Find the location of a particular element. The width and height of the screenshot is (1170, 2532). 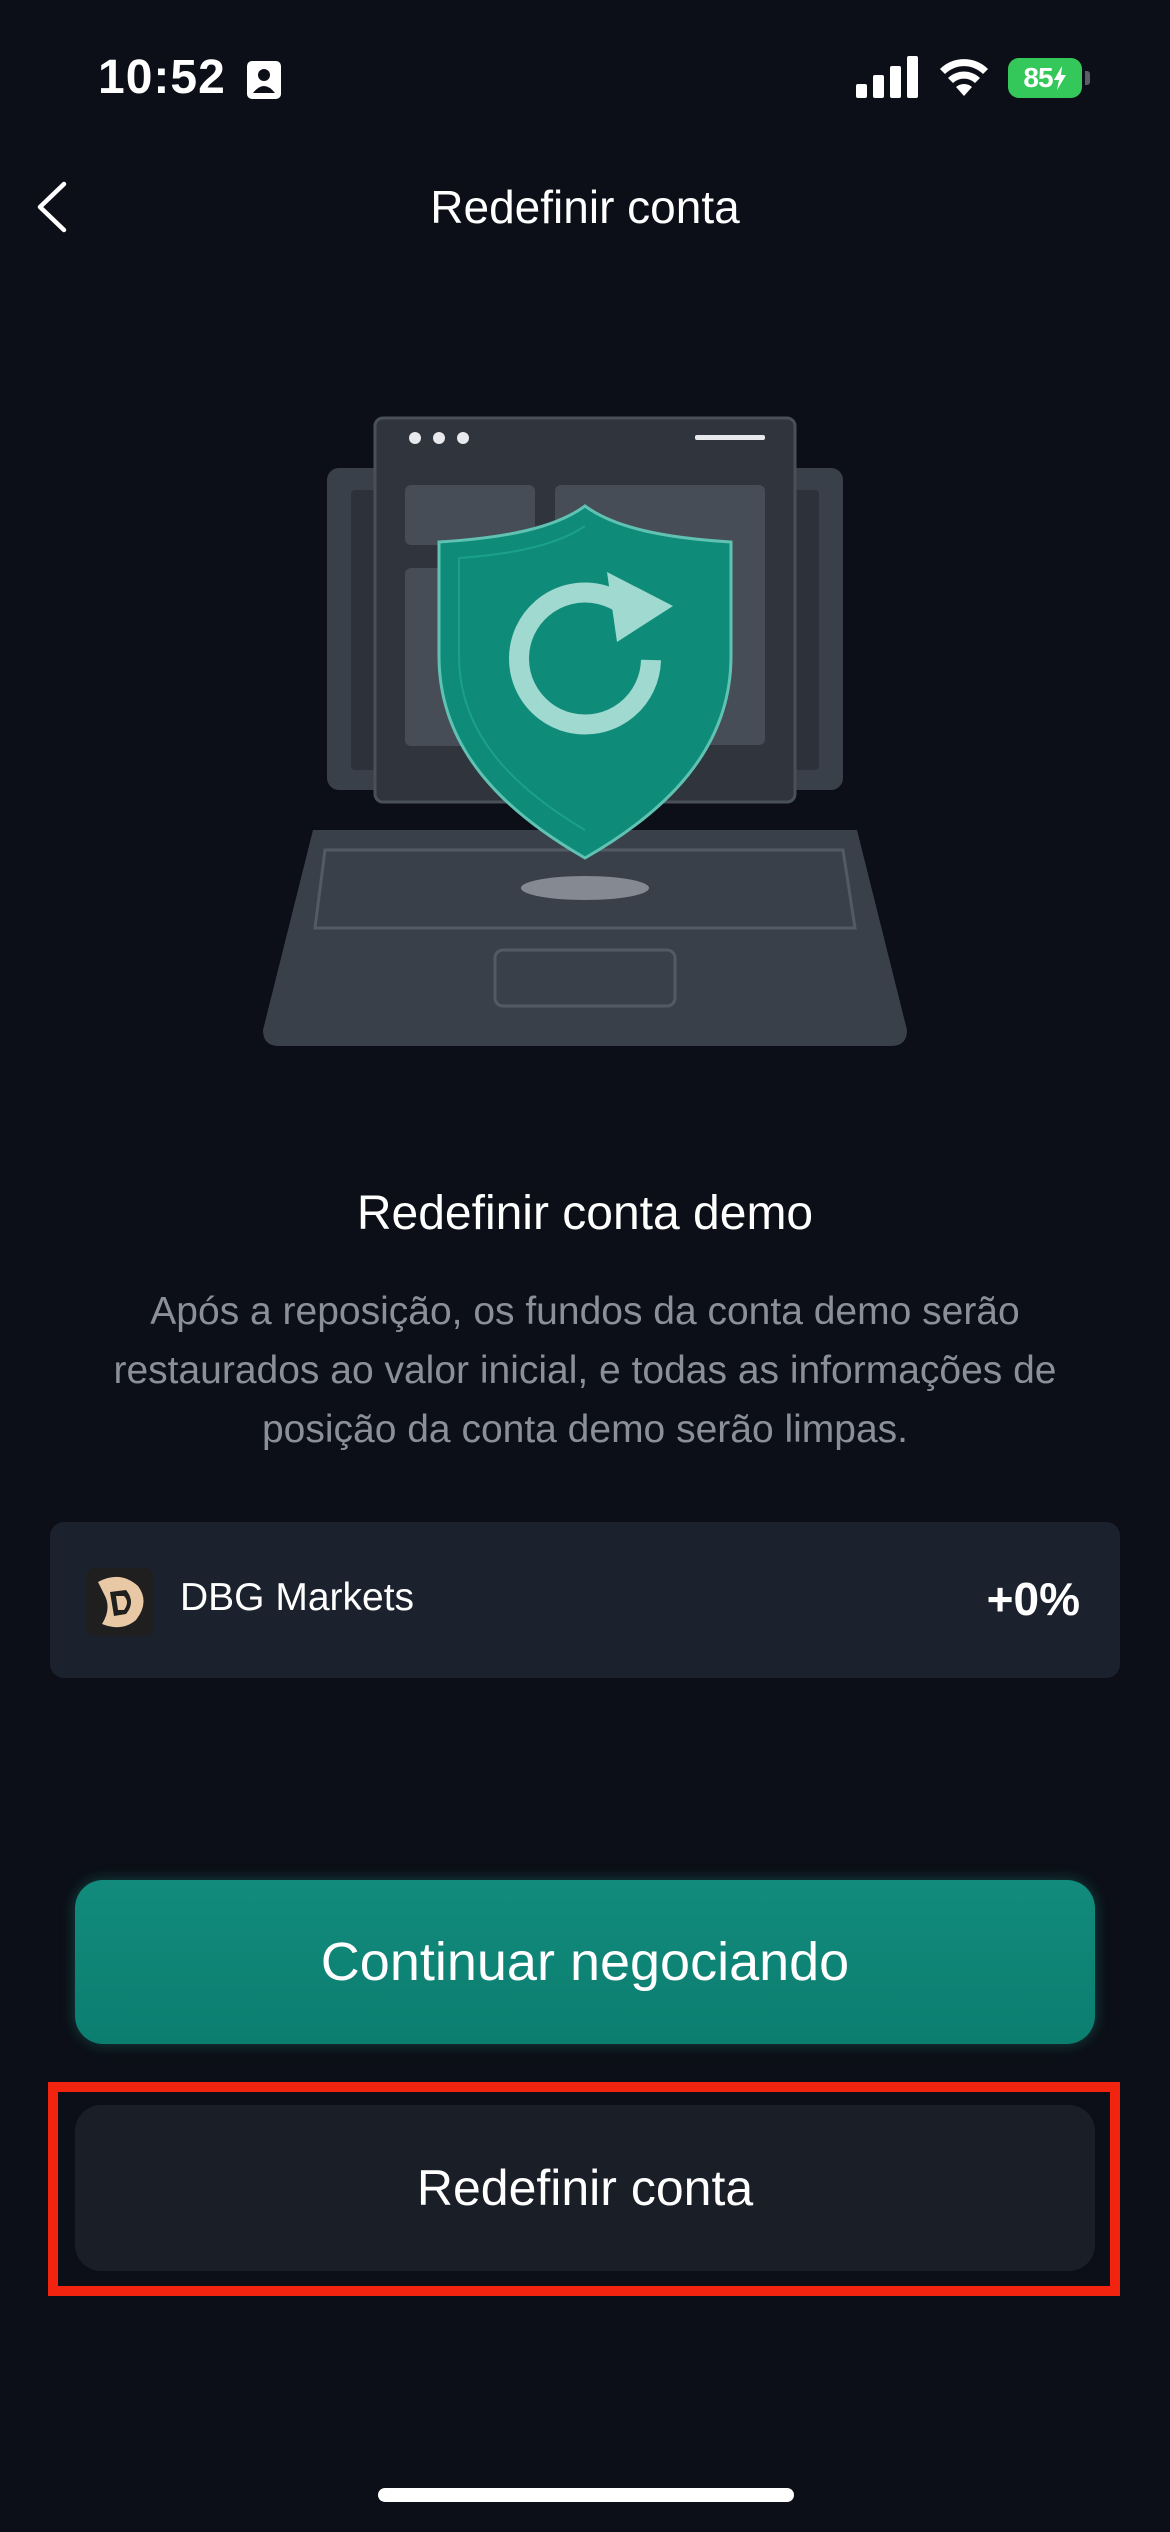

status-bar: 10:52 85 is located at coordinates (585, 75).